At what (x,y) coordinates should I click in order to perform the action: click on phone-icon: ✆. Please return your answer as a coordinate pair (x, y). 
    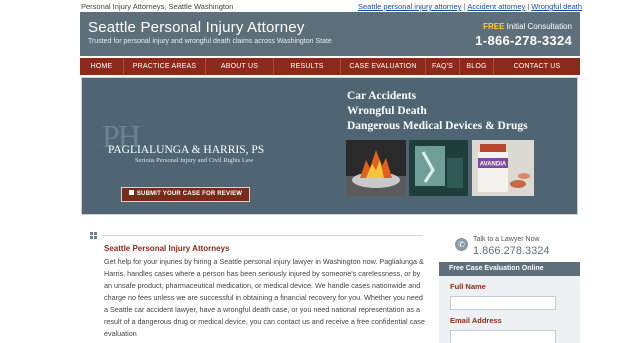
    Looking at the image, I should click on (461, 244).